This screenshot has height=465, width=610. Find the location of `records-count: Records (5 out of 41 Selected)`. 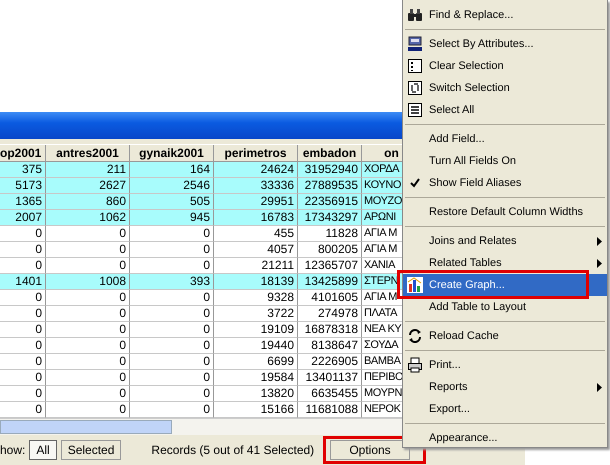

records-count: Records (5 out of 41 Selected) is located at coordinates (232, 450).